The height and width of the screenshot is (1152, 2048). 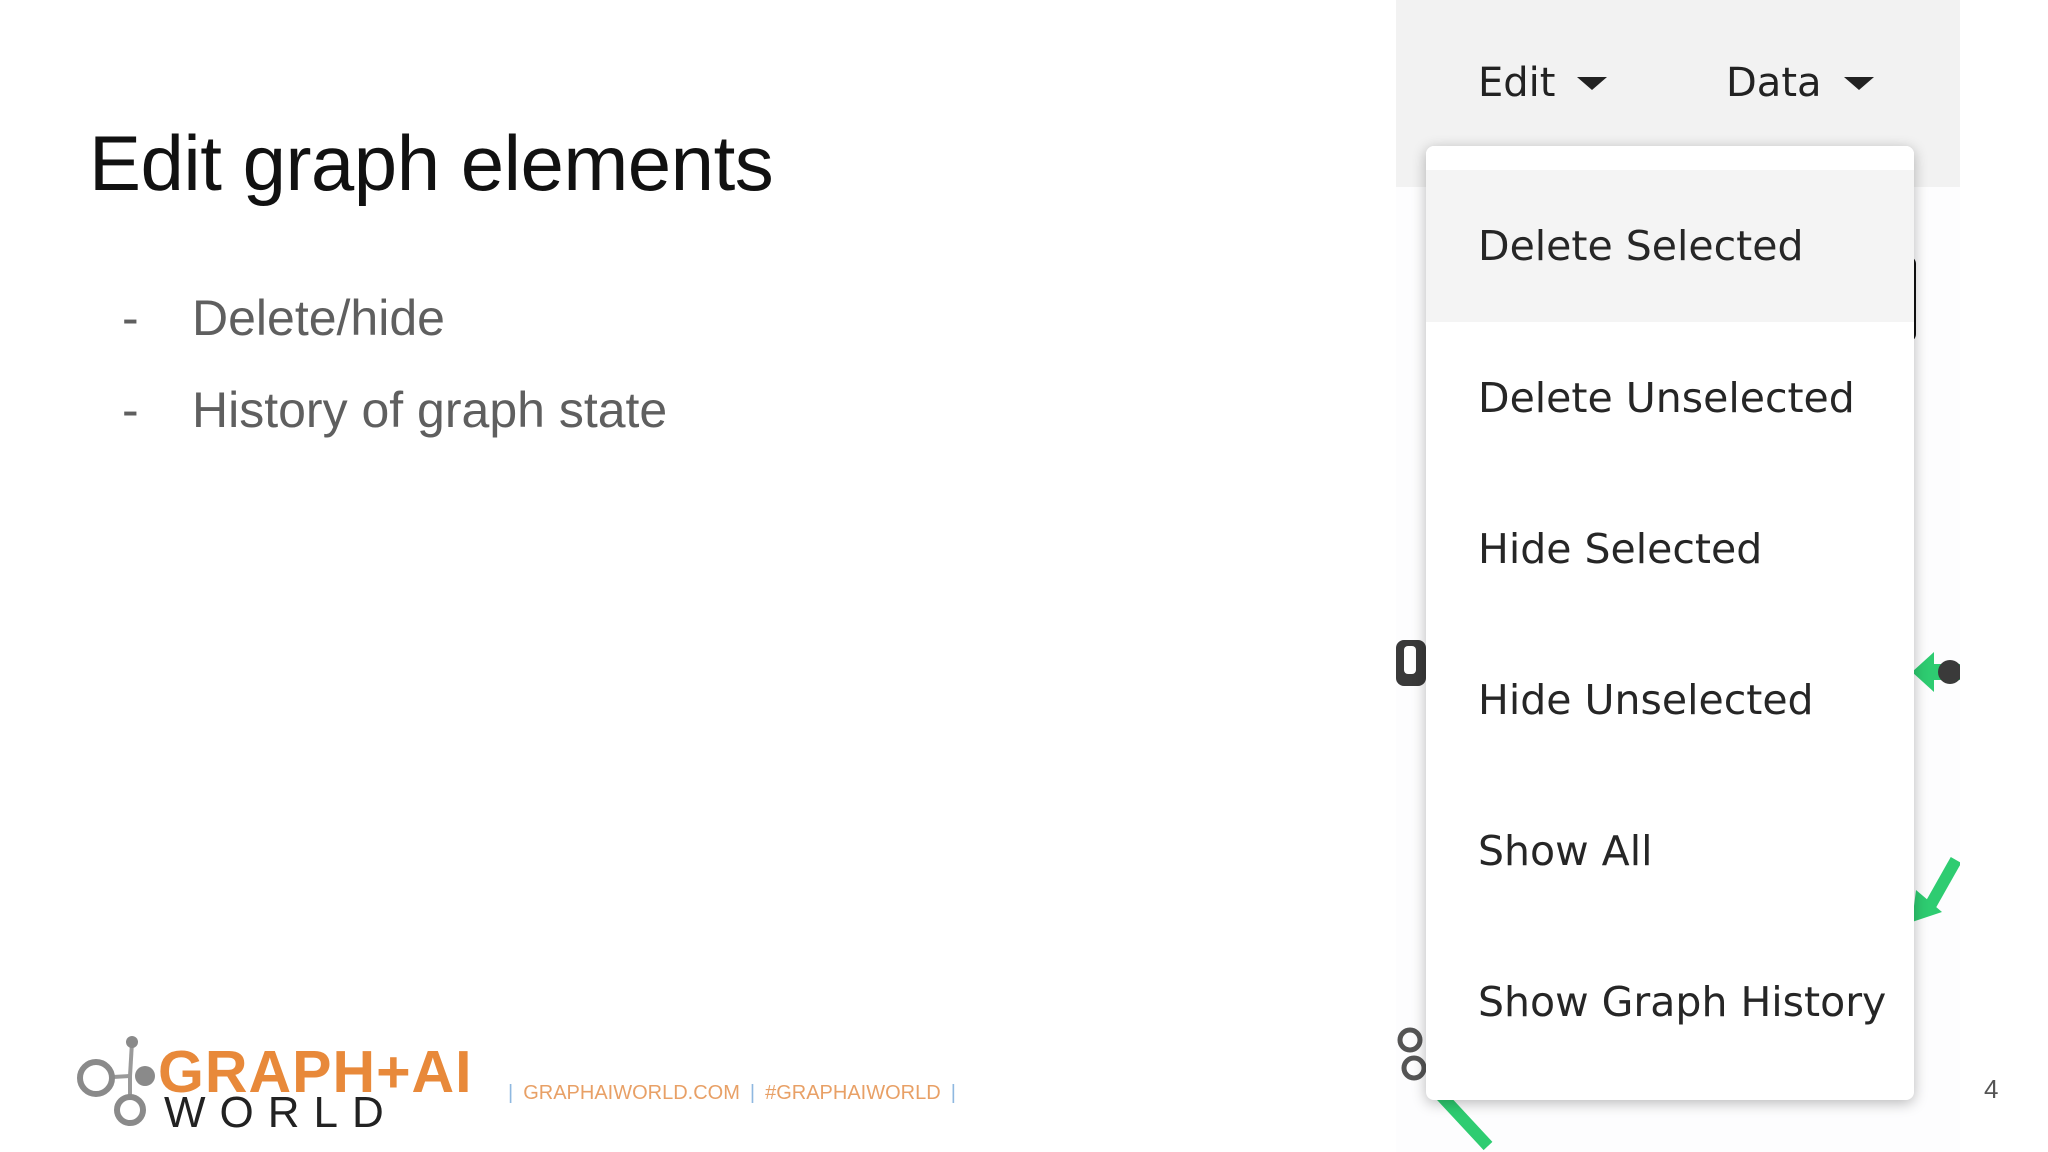 I want to click on bullet-item: - Delete/hide, so click(x=394, y=318).